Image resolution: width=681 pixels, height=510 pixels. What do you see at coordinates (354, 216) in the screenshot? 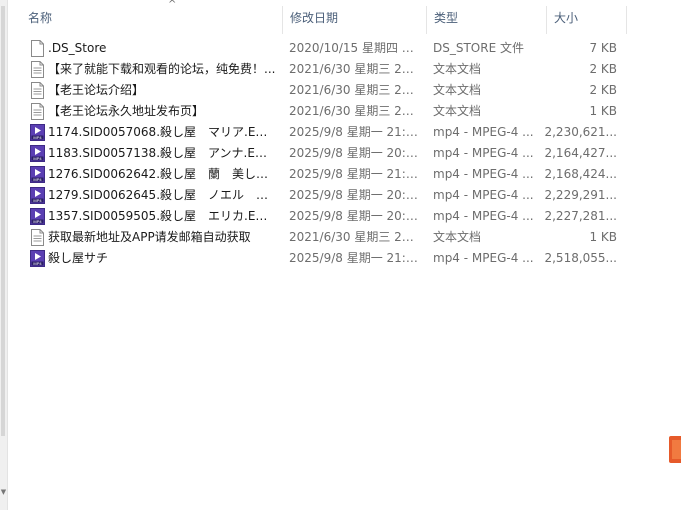
I see `file-modified-date: 2025/9/8 星期一 20:57` at bounding box center [354, 216].